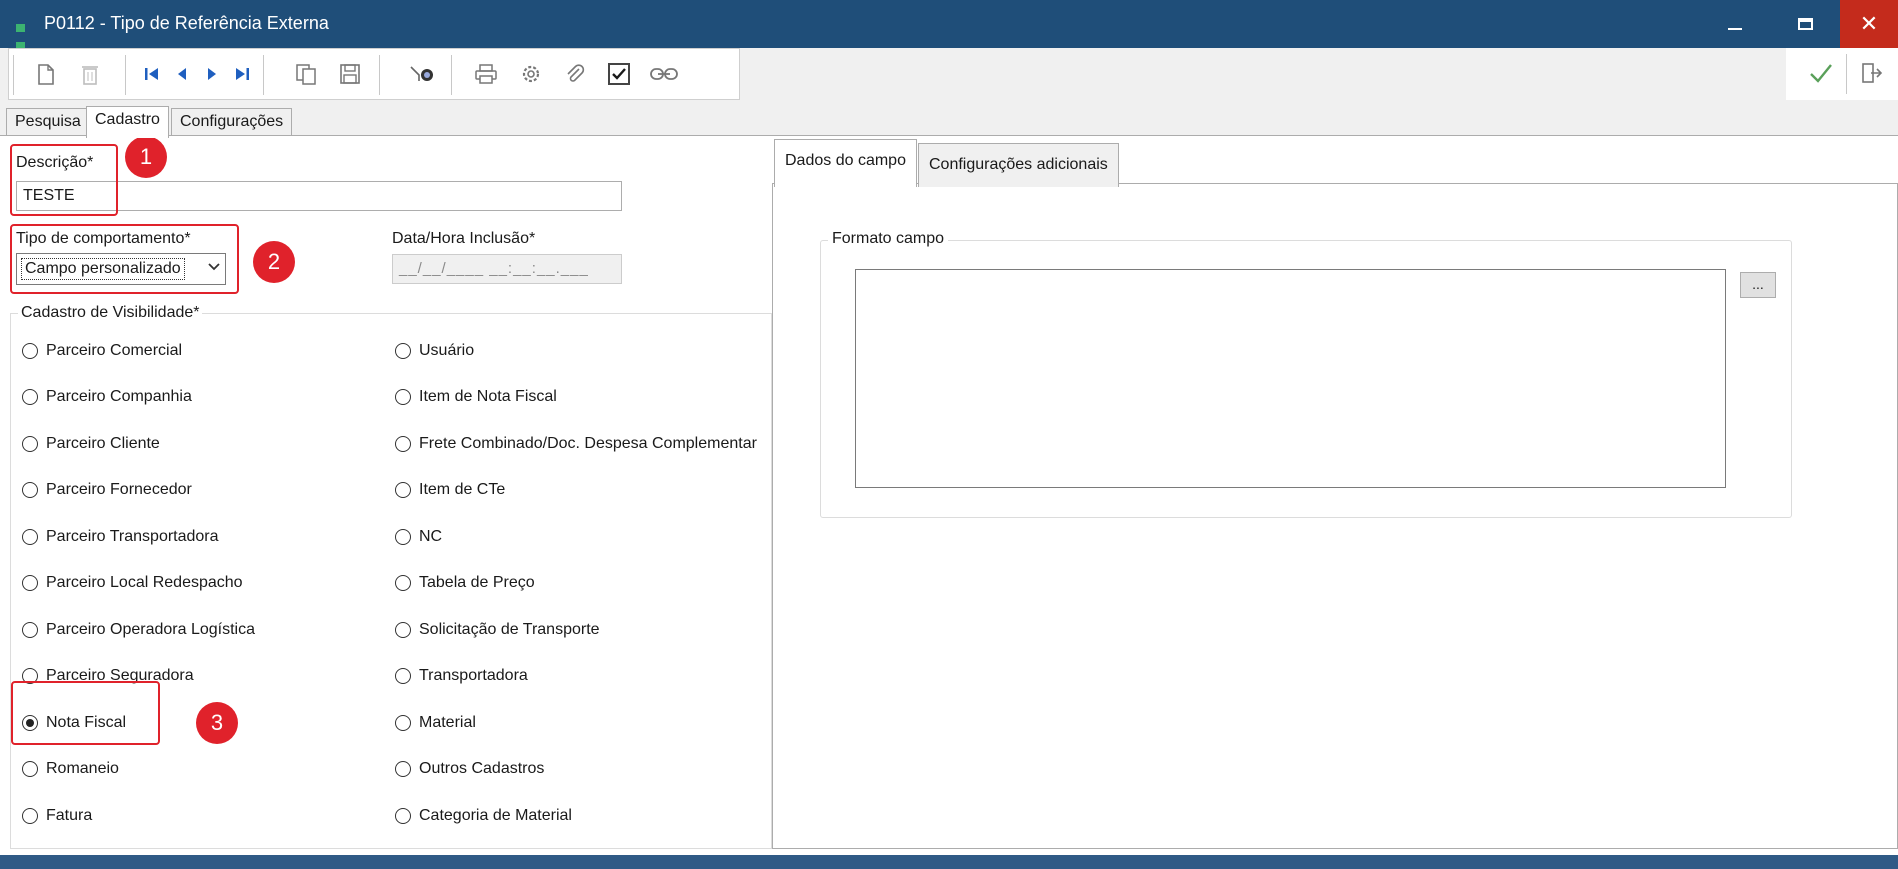 The height and width of the screenshot is (869, 1898). Describe the element at coordinates (1869, 24) in the screenshot. I see `close-button: ✕` at that location.